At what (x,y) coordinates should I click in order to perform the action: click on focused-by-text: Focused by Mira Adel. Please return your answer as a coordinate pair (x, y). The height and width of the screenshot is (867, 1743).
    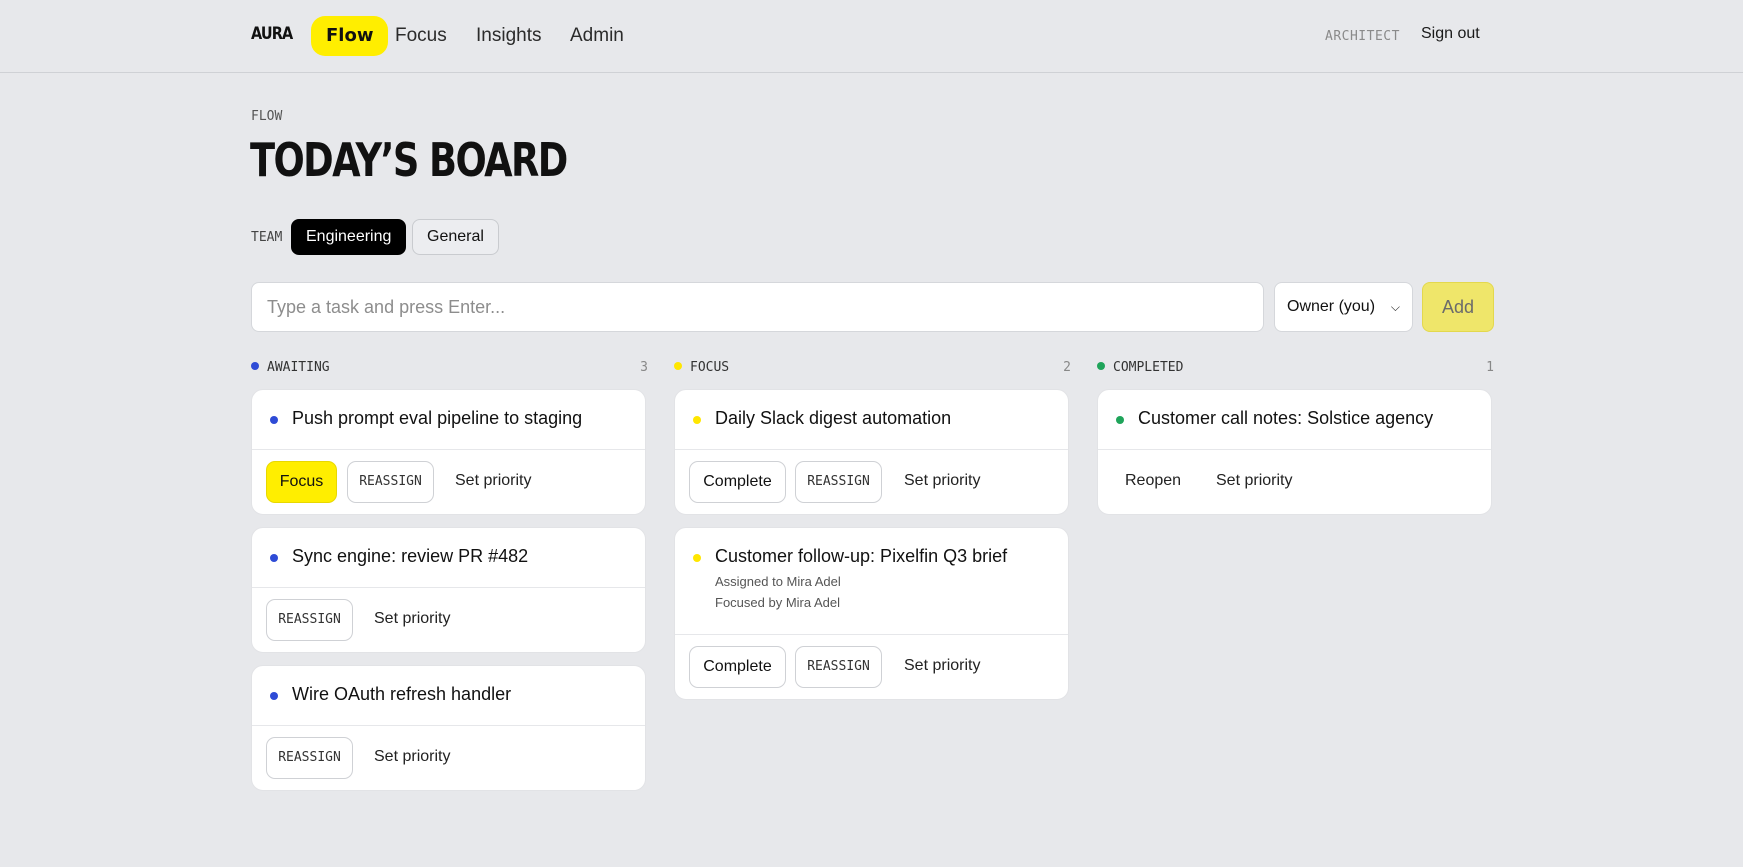
    Looking at the image, I should click on (778, 602).